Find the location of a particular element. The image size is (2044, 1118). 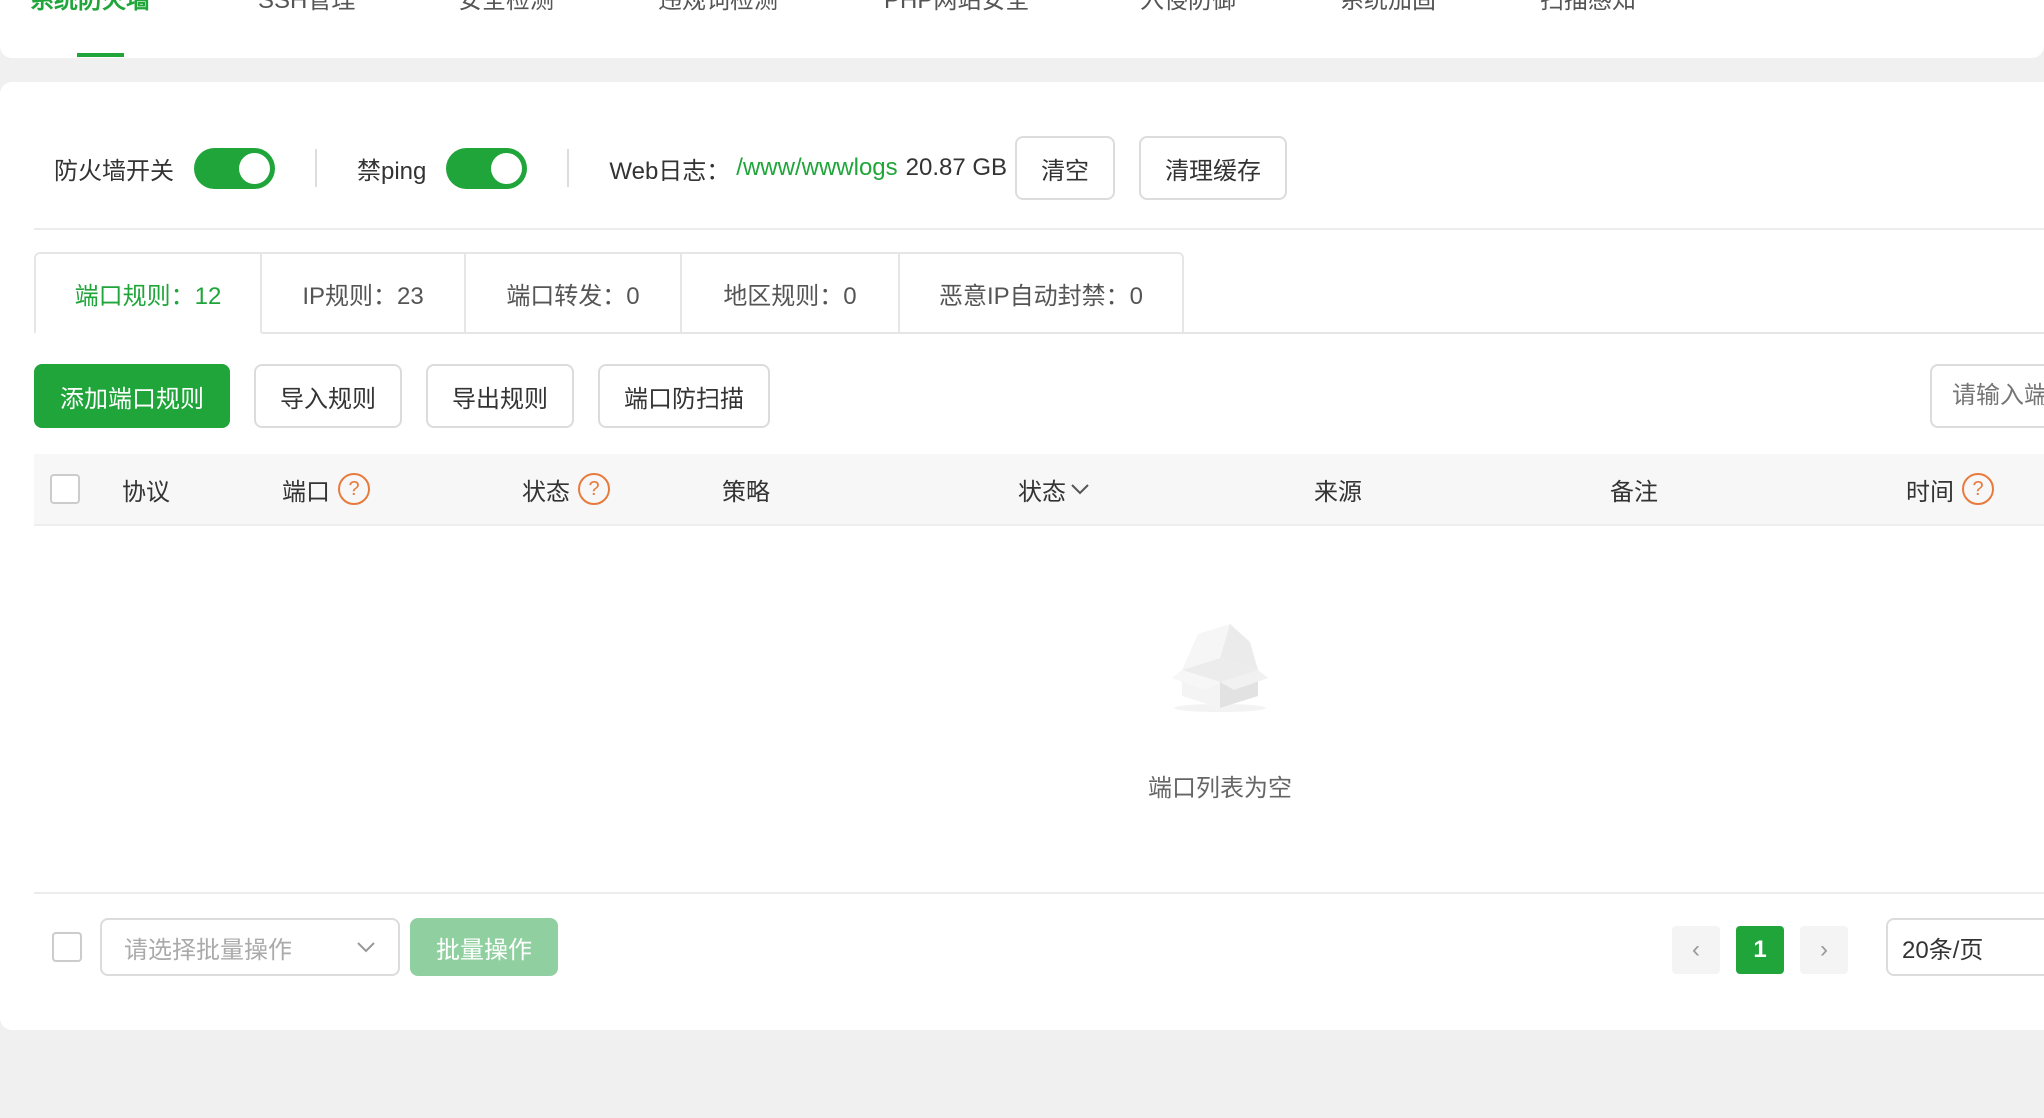

column-state-filter: 状态 is located at coordinates (1054, 489).